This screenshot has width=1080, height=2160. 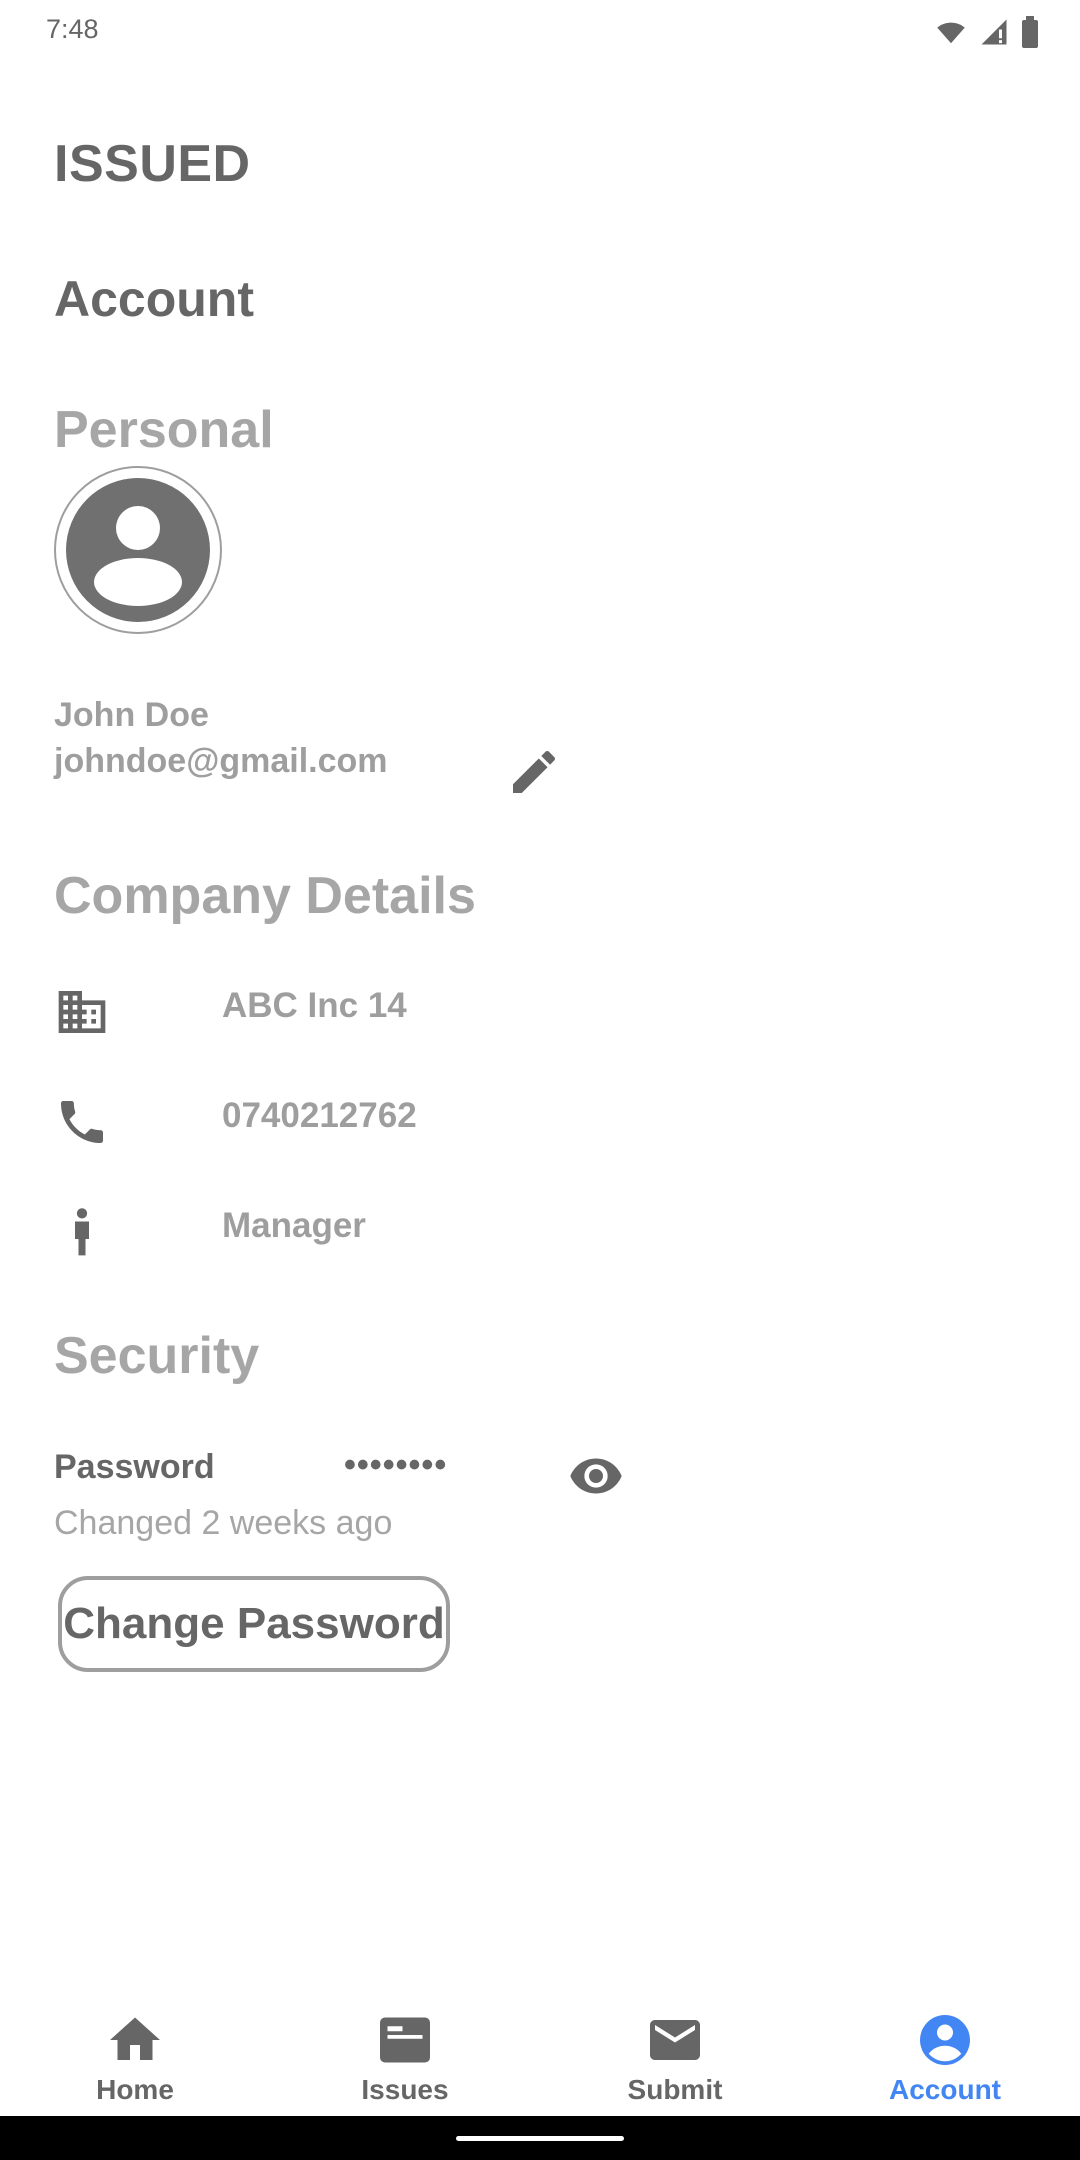 What do you see at coordinates (945, 2089) in the screenshot?
I see `nav-label-account: Account` at bounding box center [945, 2089].